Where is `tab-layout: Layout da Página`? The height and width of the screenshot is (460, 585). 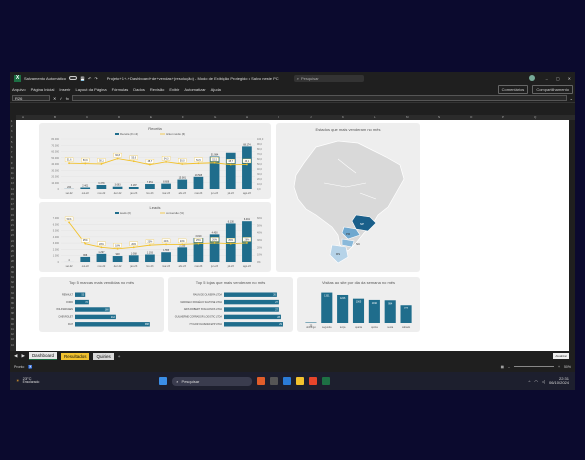 tab-layout: Layout da Página is located at coordinates (90, 89).